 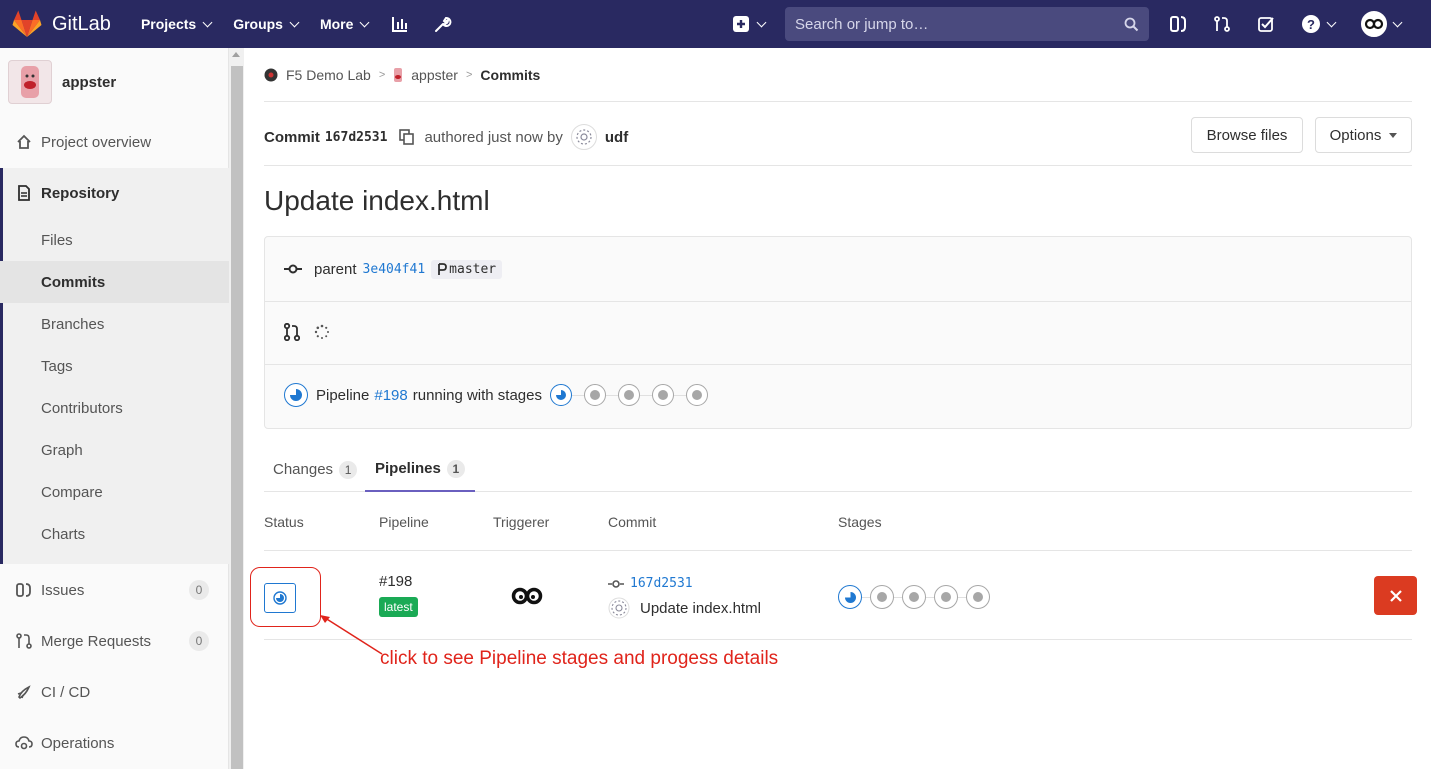 What do you see at coordinates (321, 331) in the screenshot?
I see `loading-spinner-icon` at bounding box center [321, 331].